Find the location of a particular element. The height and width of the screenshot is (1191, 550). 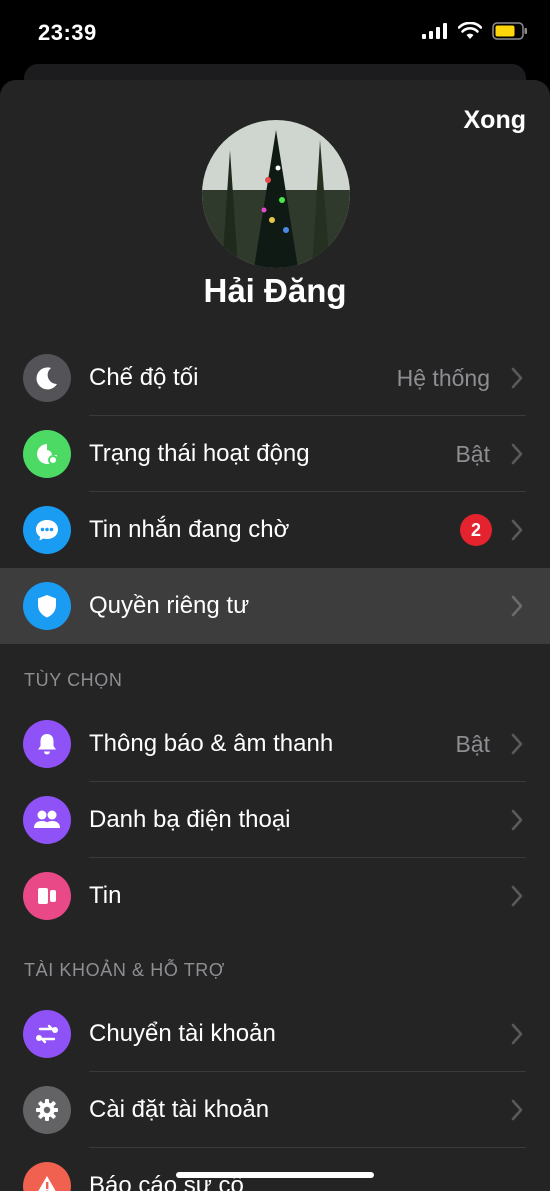

section-header-account-support: TÀI KHOẢN & HỖ TRỢ is located at coordinates (124, 970).